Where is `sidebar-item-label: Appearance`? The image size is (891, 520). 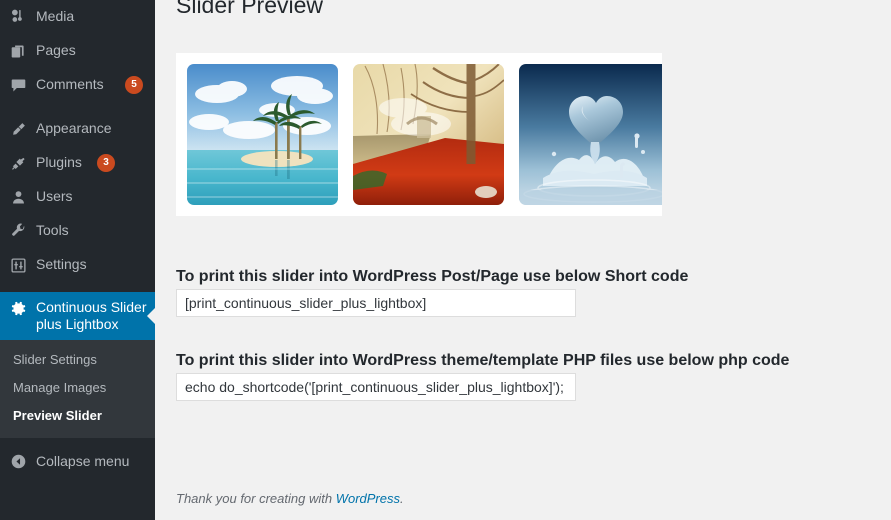 sidebar-item-label: Appearance is located at coordinates (74, 128).